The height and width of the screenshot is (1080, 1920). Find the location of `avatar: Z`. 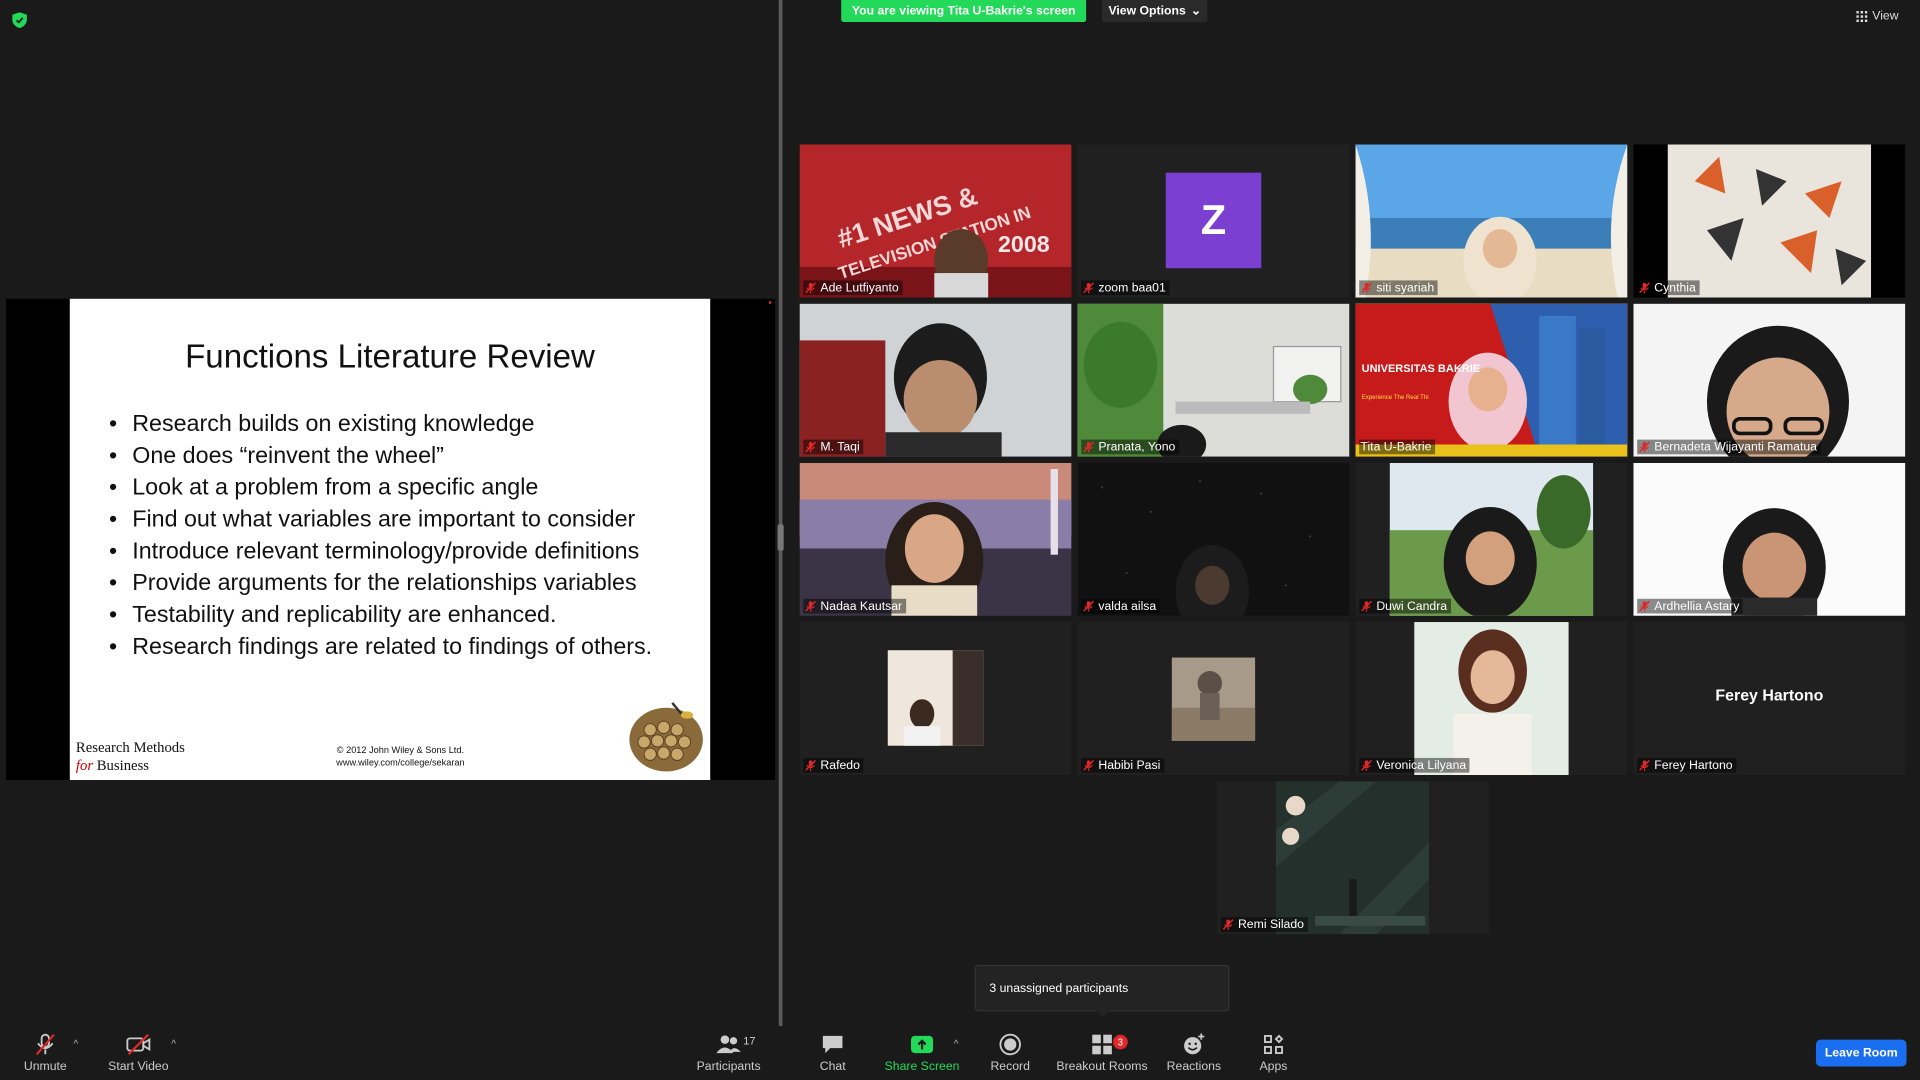

avatar: Z is located at coordinates (1213, 220).